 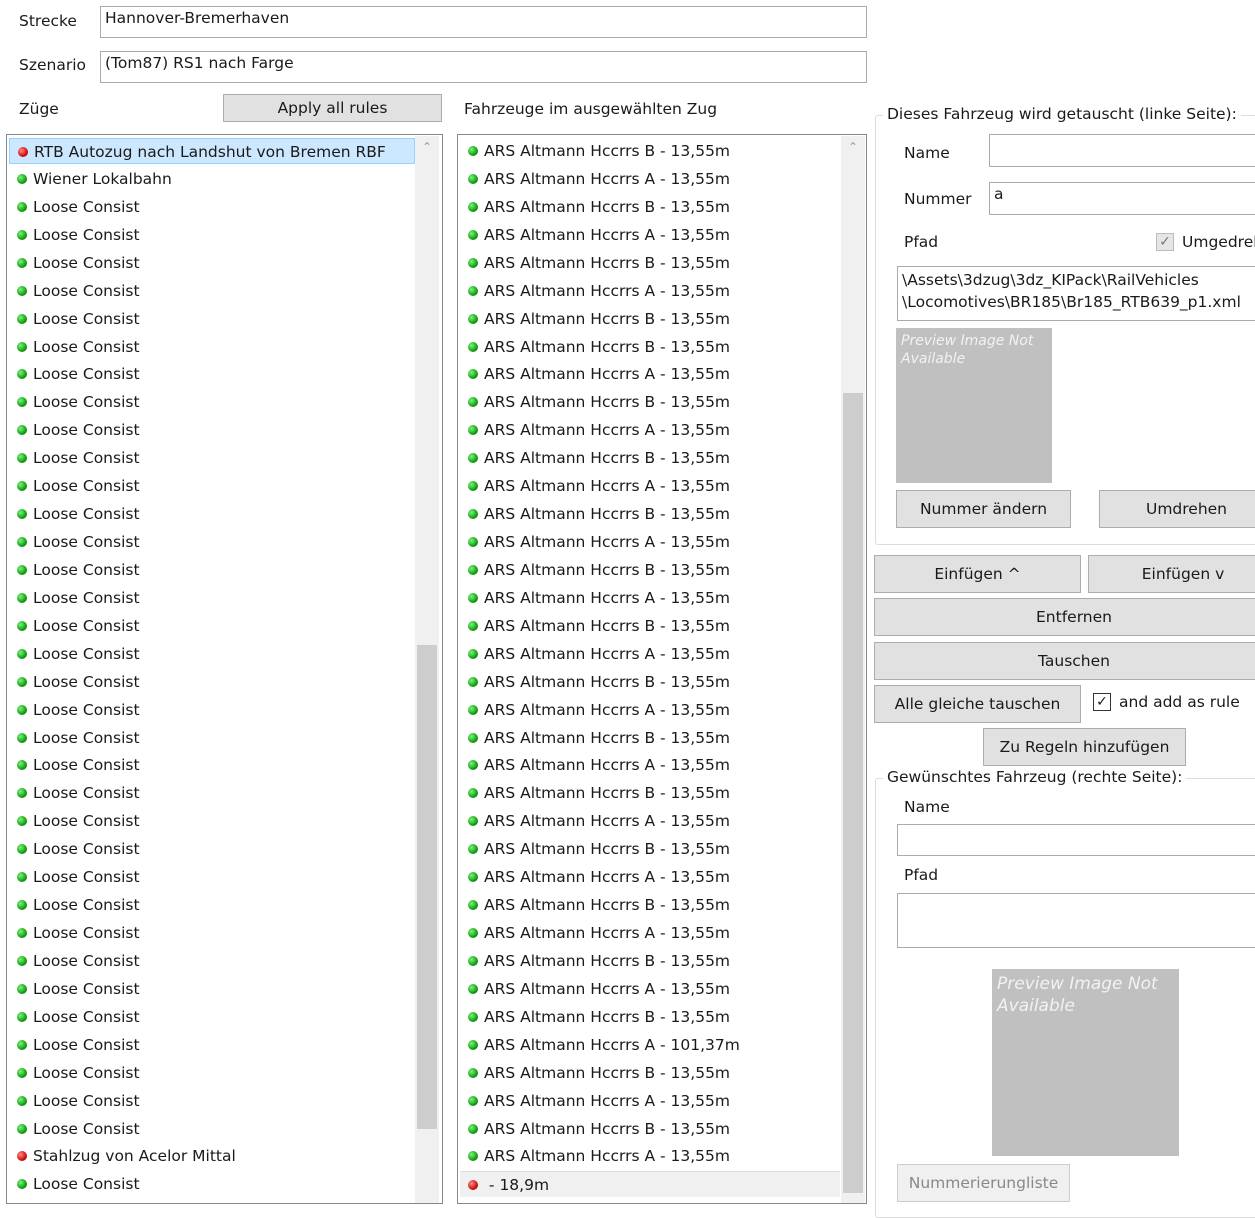 What do you see at coordinates (1084, 747) in the screenshot?
I see `zu-regeln-hinzufuegen-button: Zu Regeln hinzufügen` at bounding box center [1084, 747].